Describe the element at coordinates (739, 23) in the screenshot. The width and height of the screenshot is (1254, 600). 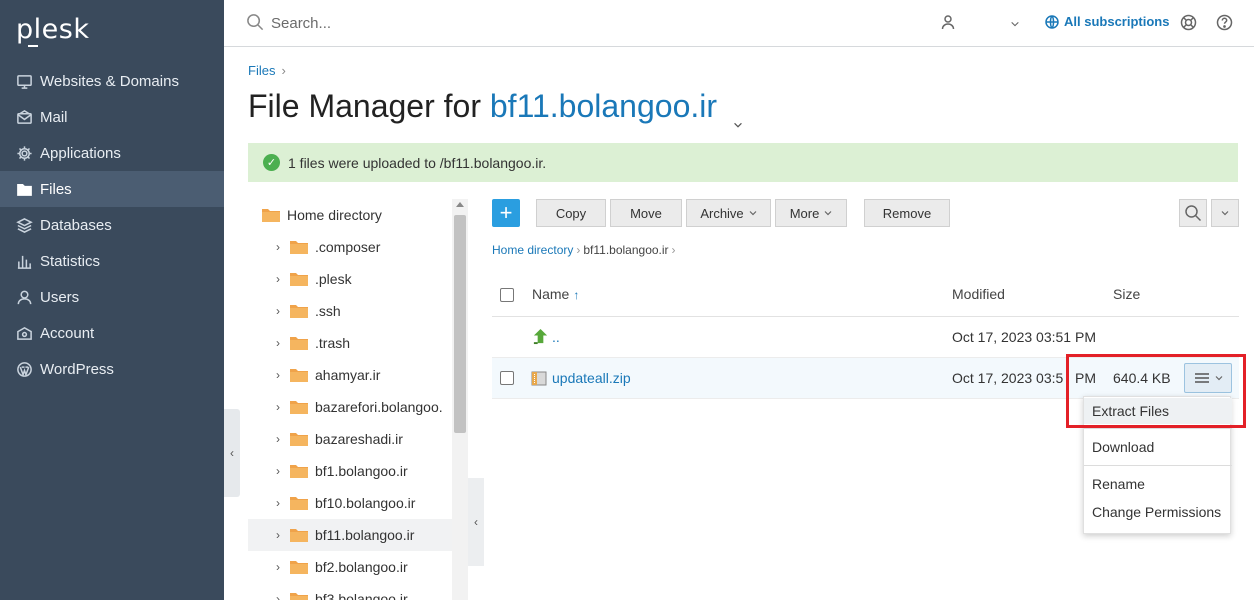
I see `top-bar: All subscriptions` at that location.